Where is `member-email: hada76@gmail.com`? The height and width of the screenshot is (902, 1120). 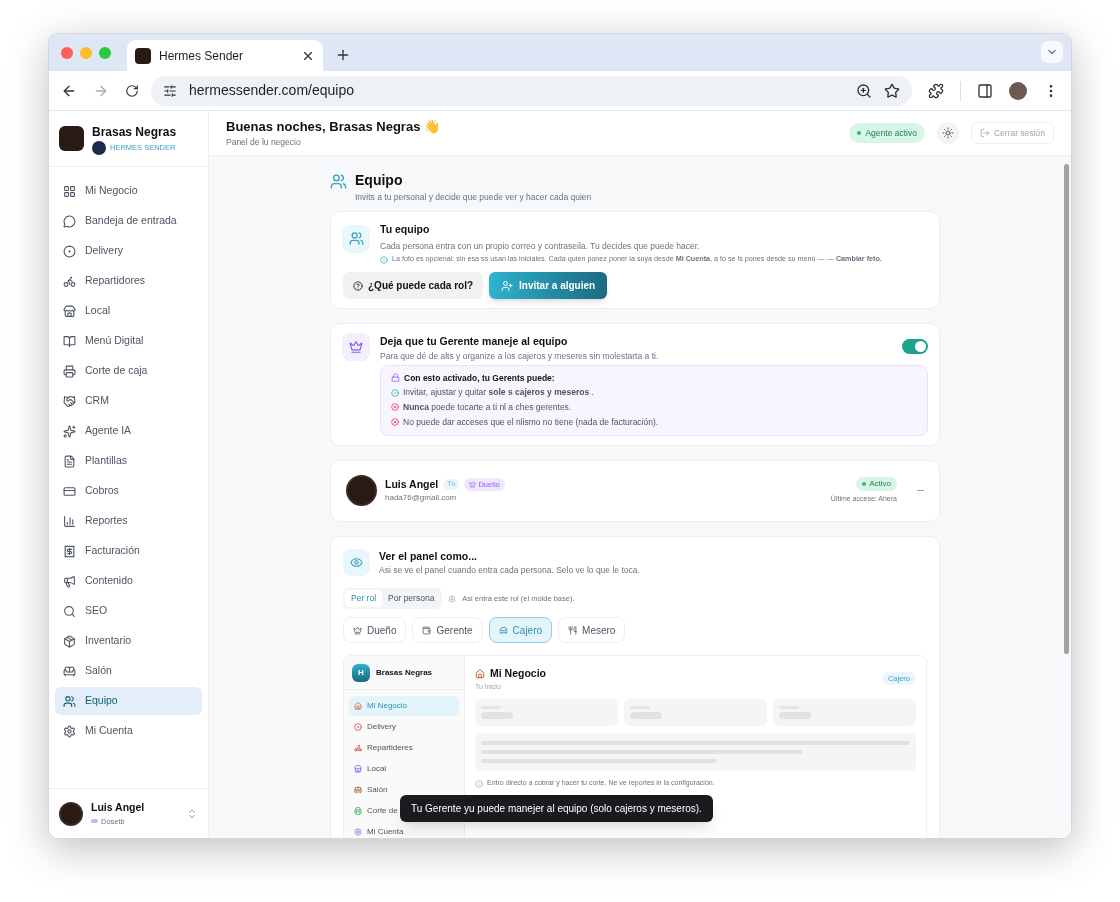
member-email: hada76@gmail.com is located at coordinates (421, 498).